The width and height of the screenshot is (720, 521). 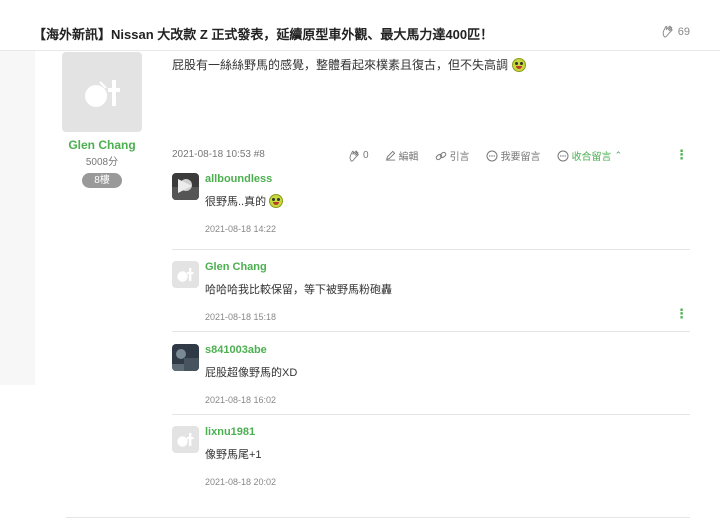 What do you see at coordinates (236, 267) in the screenshot?
I see `reply-author: Glen Chang` at bounding box center [236, 267].